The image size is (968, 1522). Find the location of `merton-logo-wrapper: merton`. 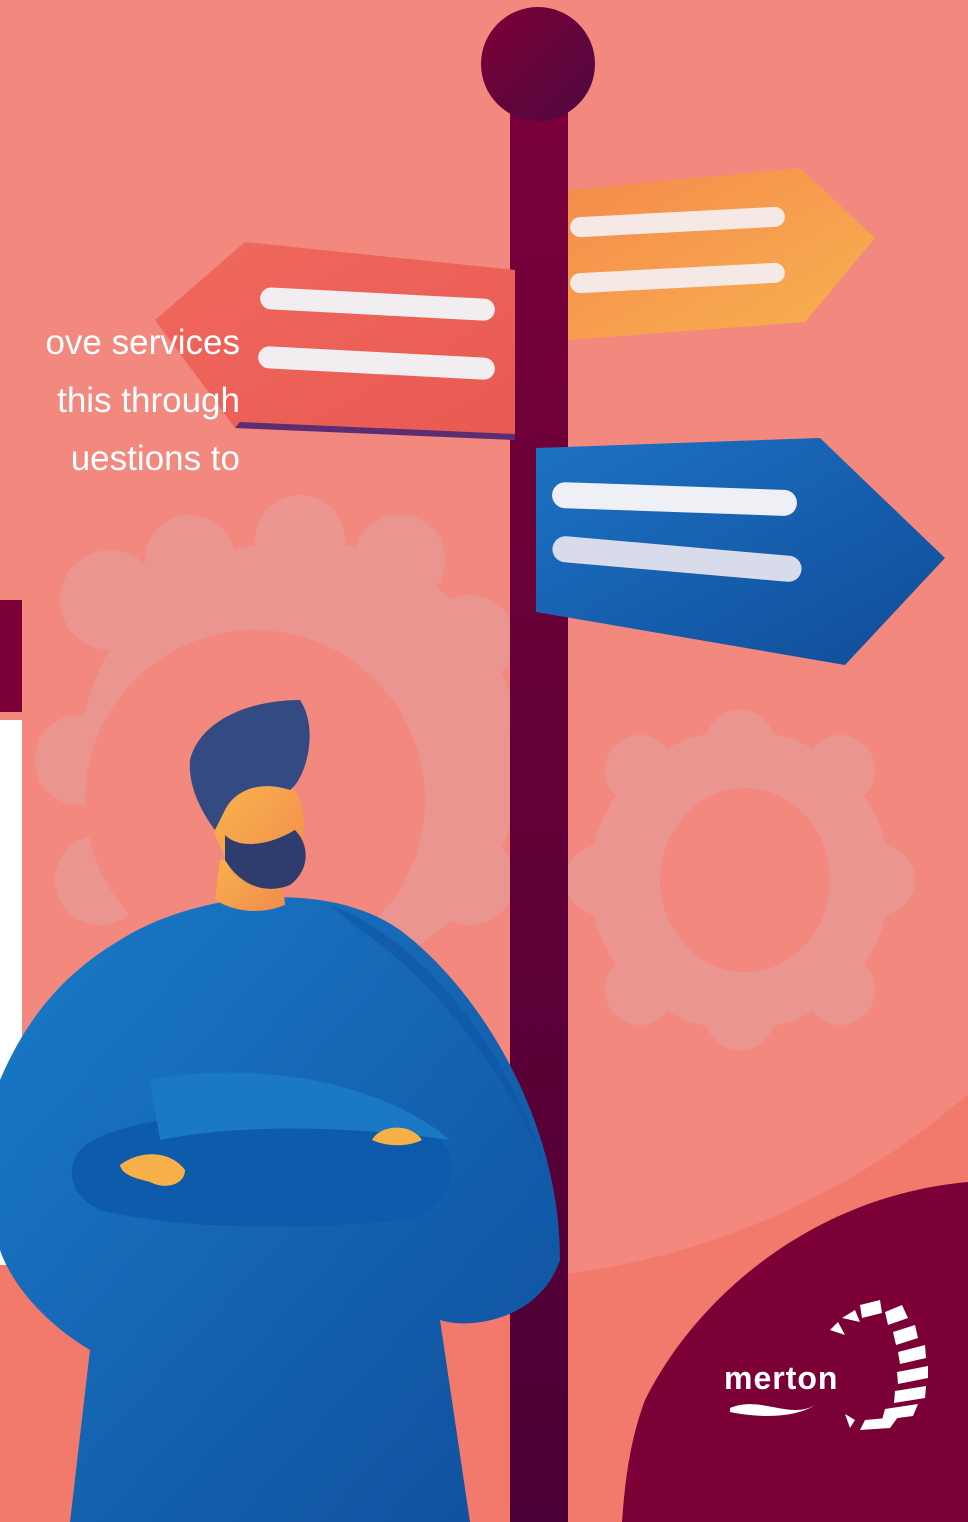

merton-logo-wrapper: merton is located at coordinates (828, 1373).